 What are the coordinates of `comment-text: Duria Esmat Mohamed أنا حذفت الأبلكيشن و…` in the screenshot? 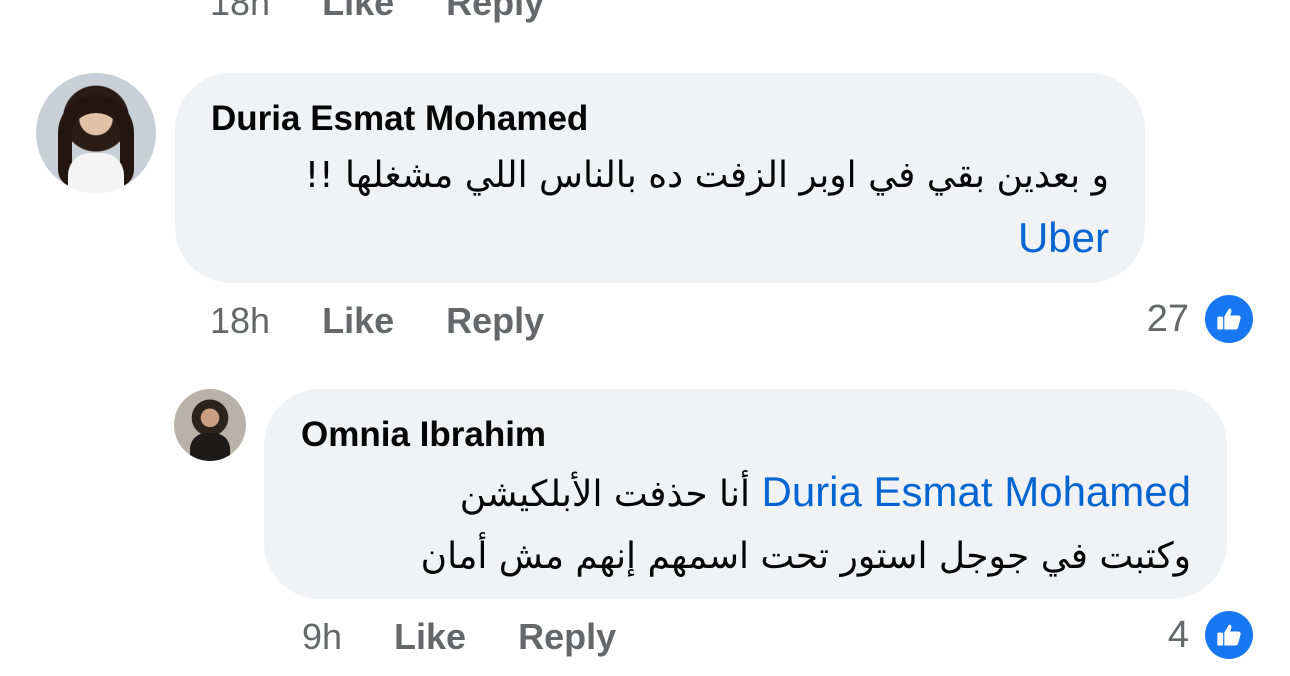 It's located at (806, 524).